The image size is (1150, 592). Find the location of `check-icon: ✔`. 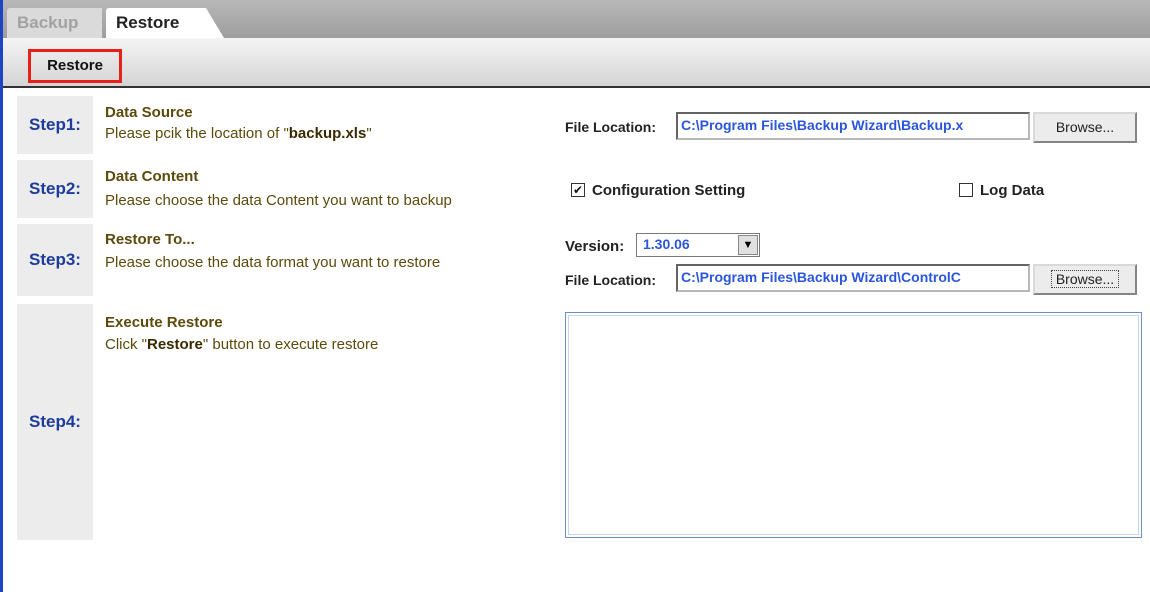

check-icon: ✔ is located at coordinates (578, 190).